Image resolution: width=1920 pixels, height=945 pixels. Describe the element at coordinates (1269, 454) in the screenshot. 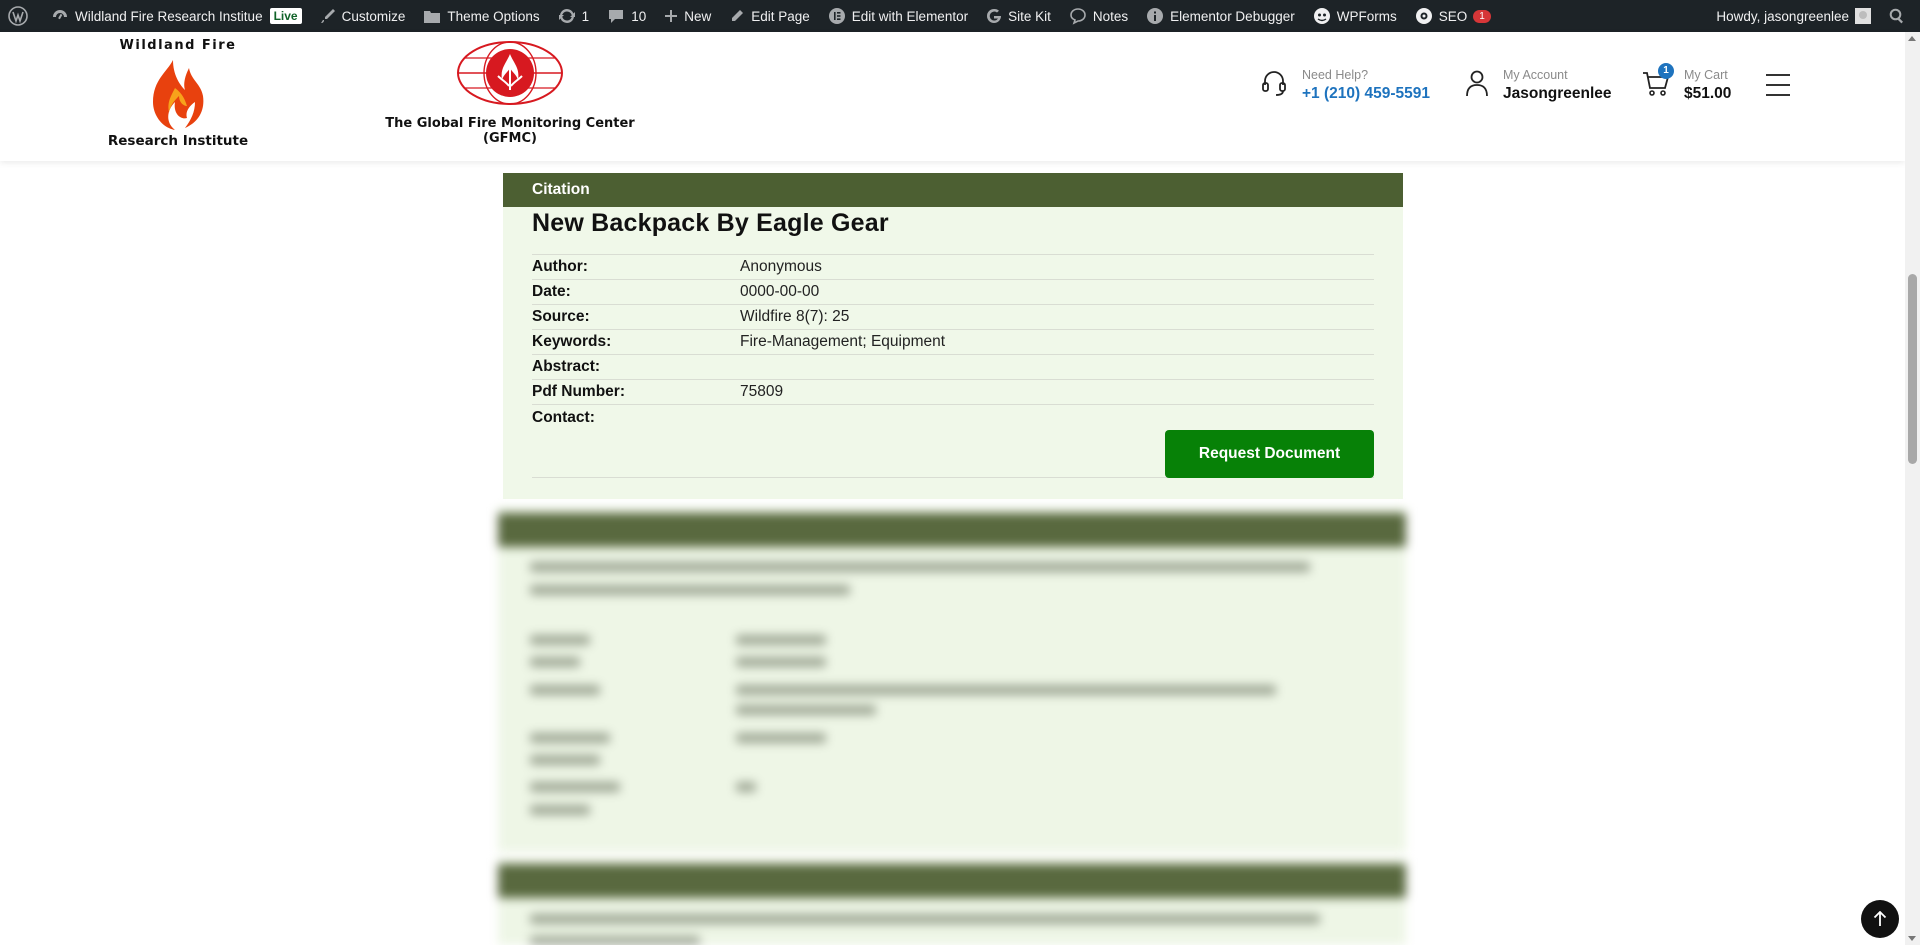

I see `request-document-button: Request Document` at that location.